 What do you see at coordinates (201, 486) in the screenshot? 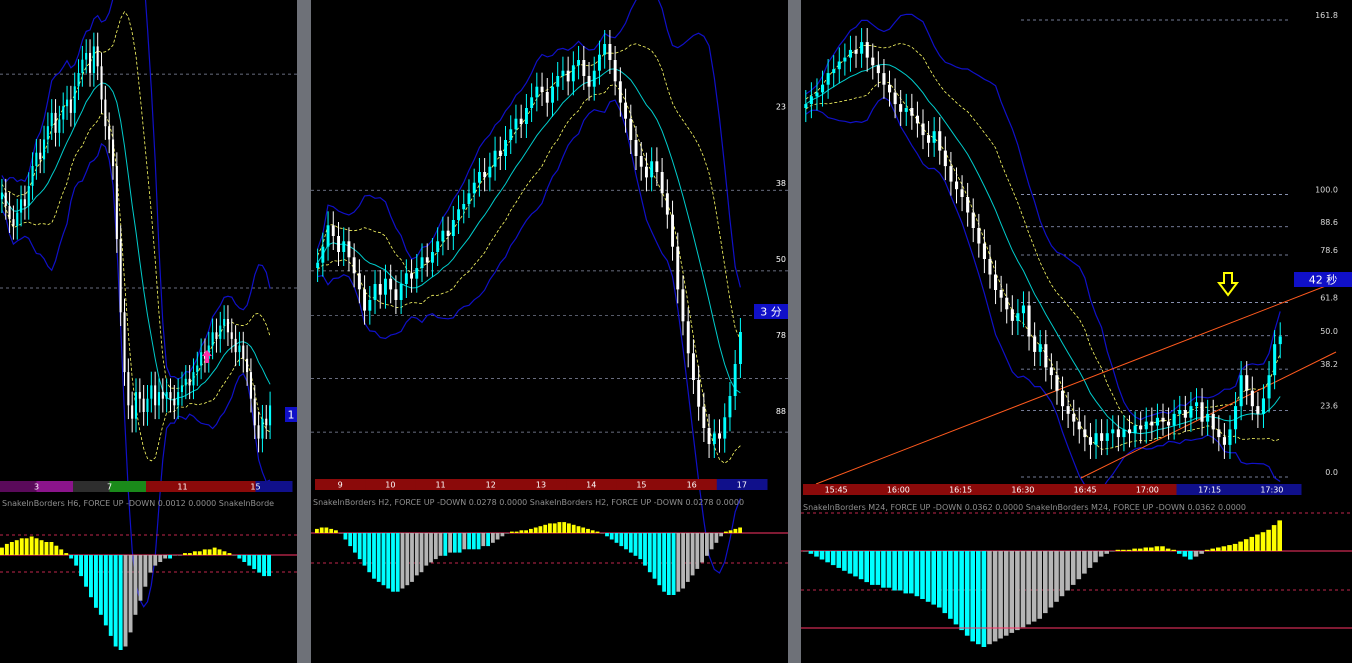
I see `time-strip-segment` at bounding box center [201, 486].